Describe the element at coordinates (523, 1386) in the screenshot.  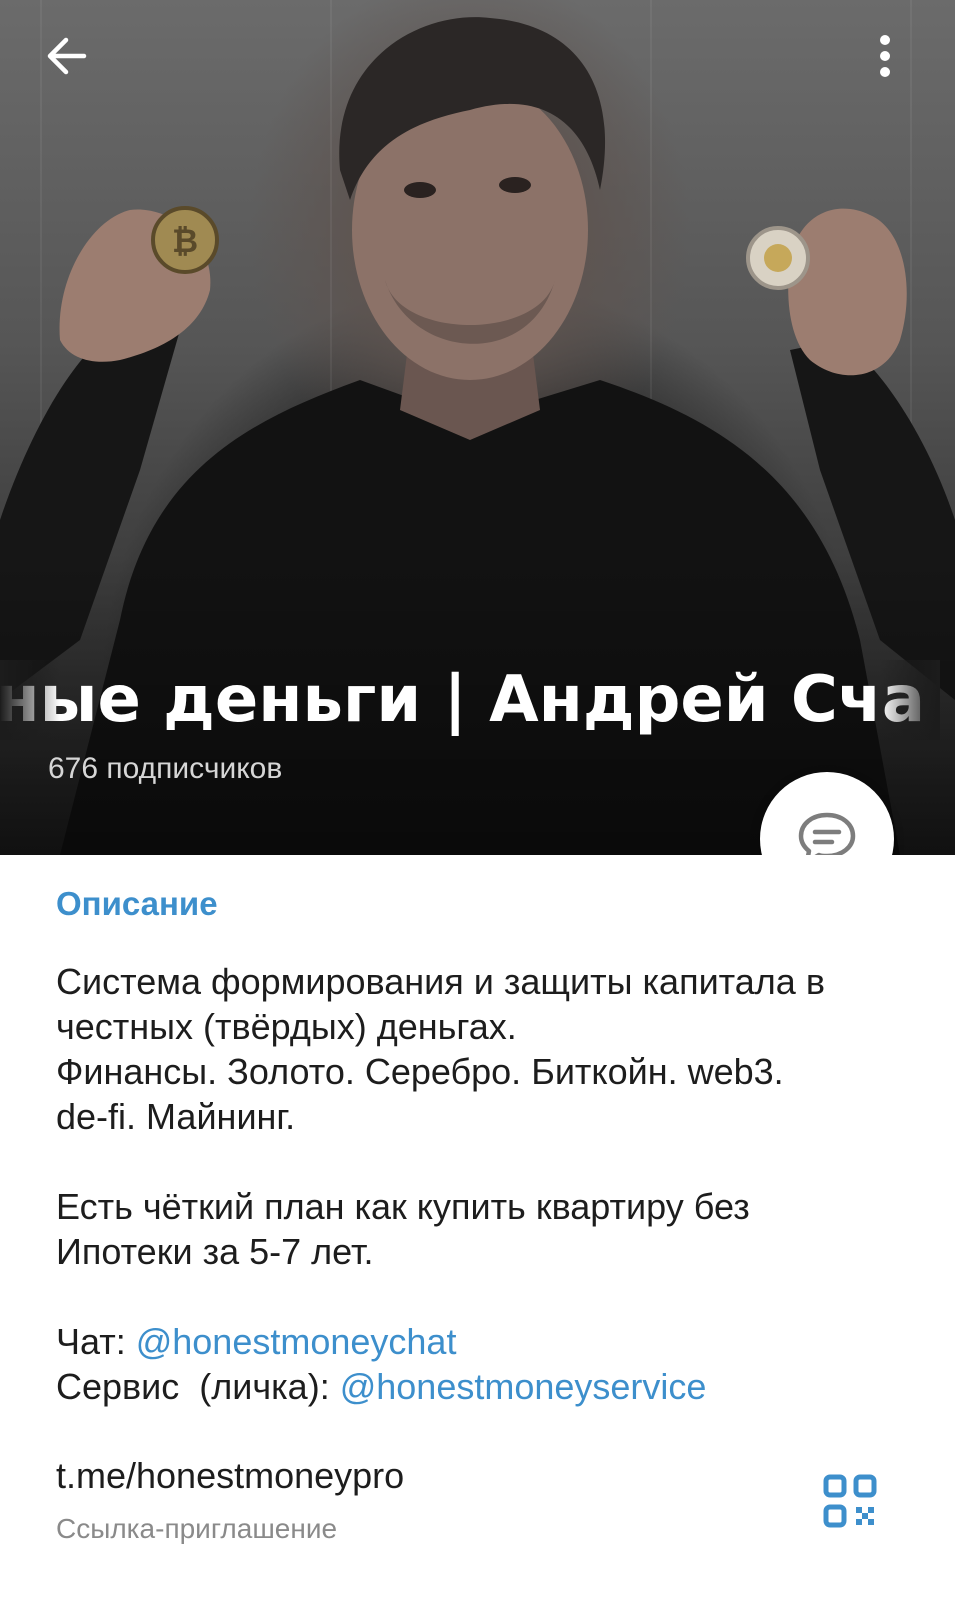
I see `service-mention-link: @honestmoneyservice` at that location.